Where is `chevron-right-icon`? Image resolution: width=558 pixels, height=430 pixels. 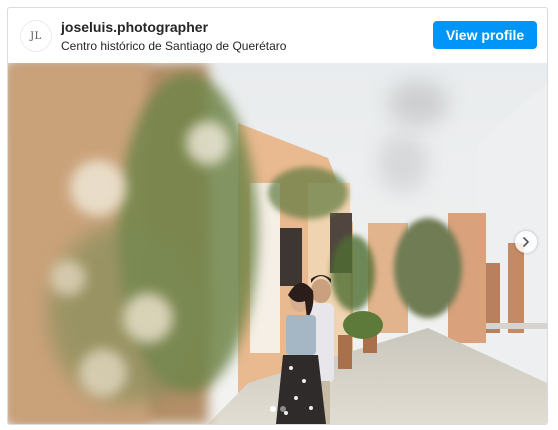
chevron-right-icon is located at coordinates (526, 242).